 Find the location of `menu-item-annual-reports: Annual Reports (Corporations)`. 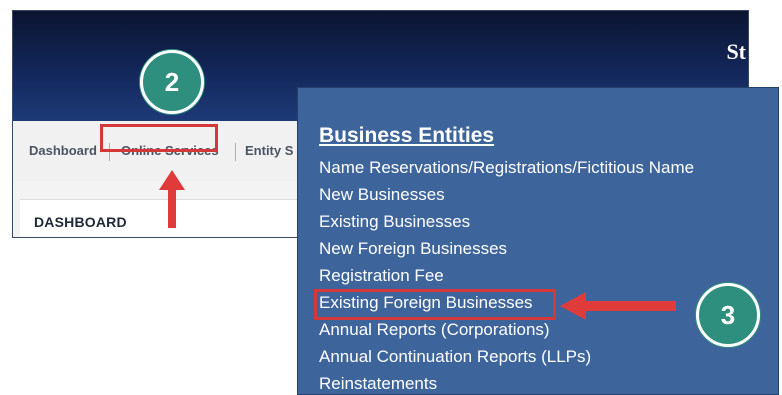

menu-item-annual-reports: Annual Reports (Corporations) is located at coordinates (434, 330).